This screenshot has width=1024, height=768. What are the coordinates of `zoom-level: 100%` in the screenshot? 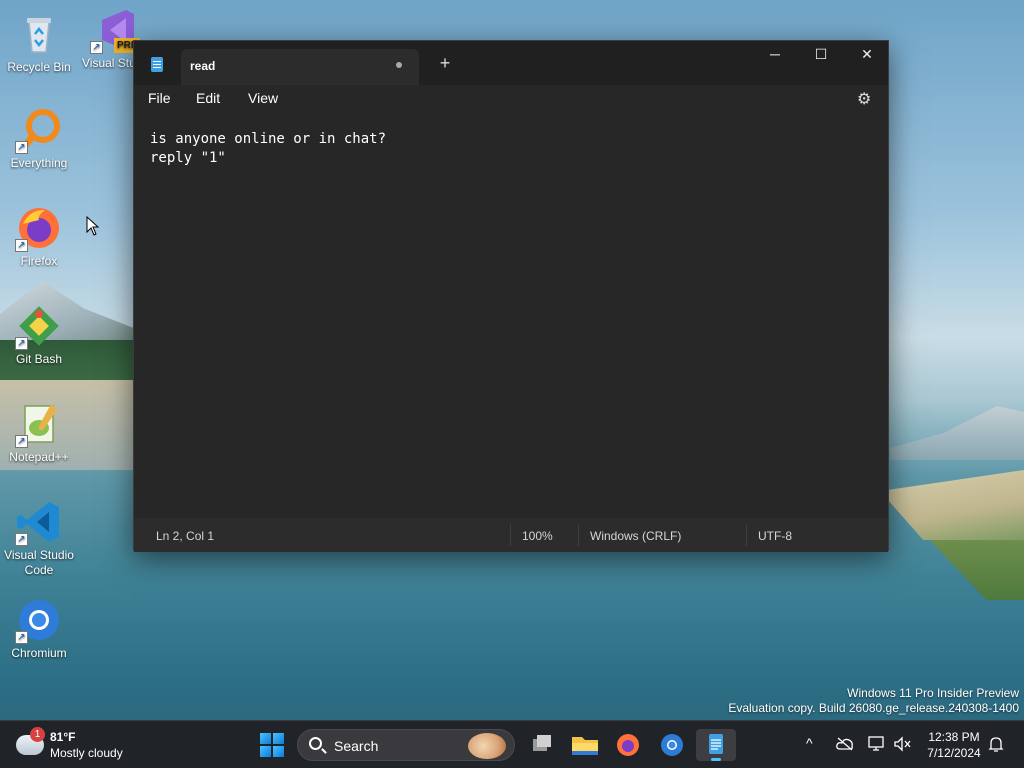 It's located at (537, 536).